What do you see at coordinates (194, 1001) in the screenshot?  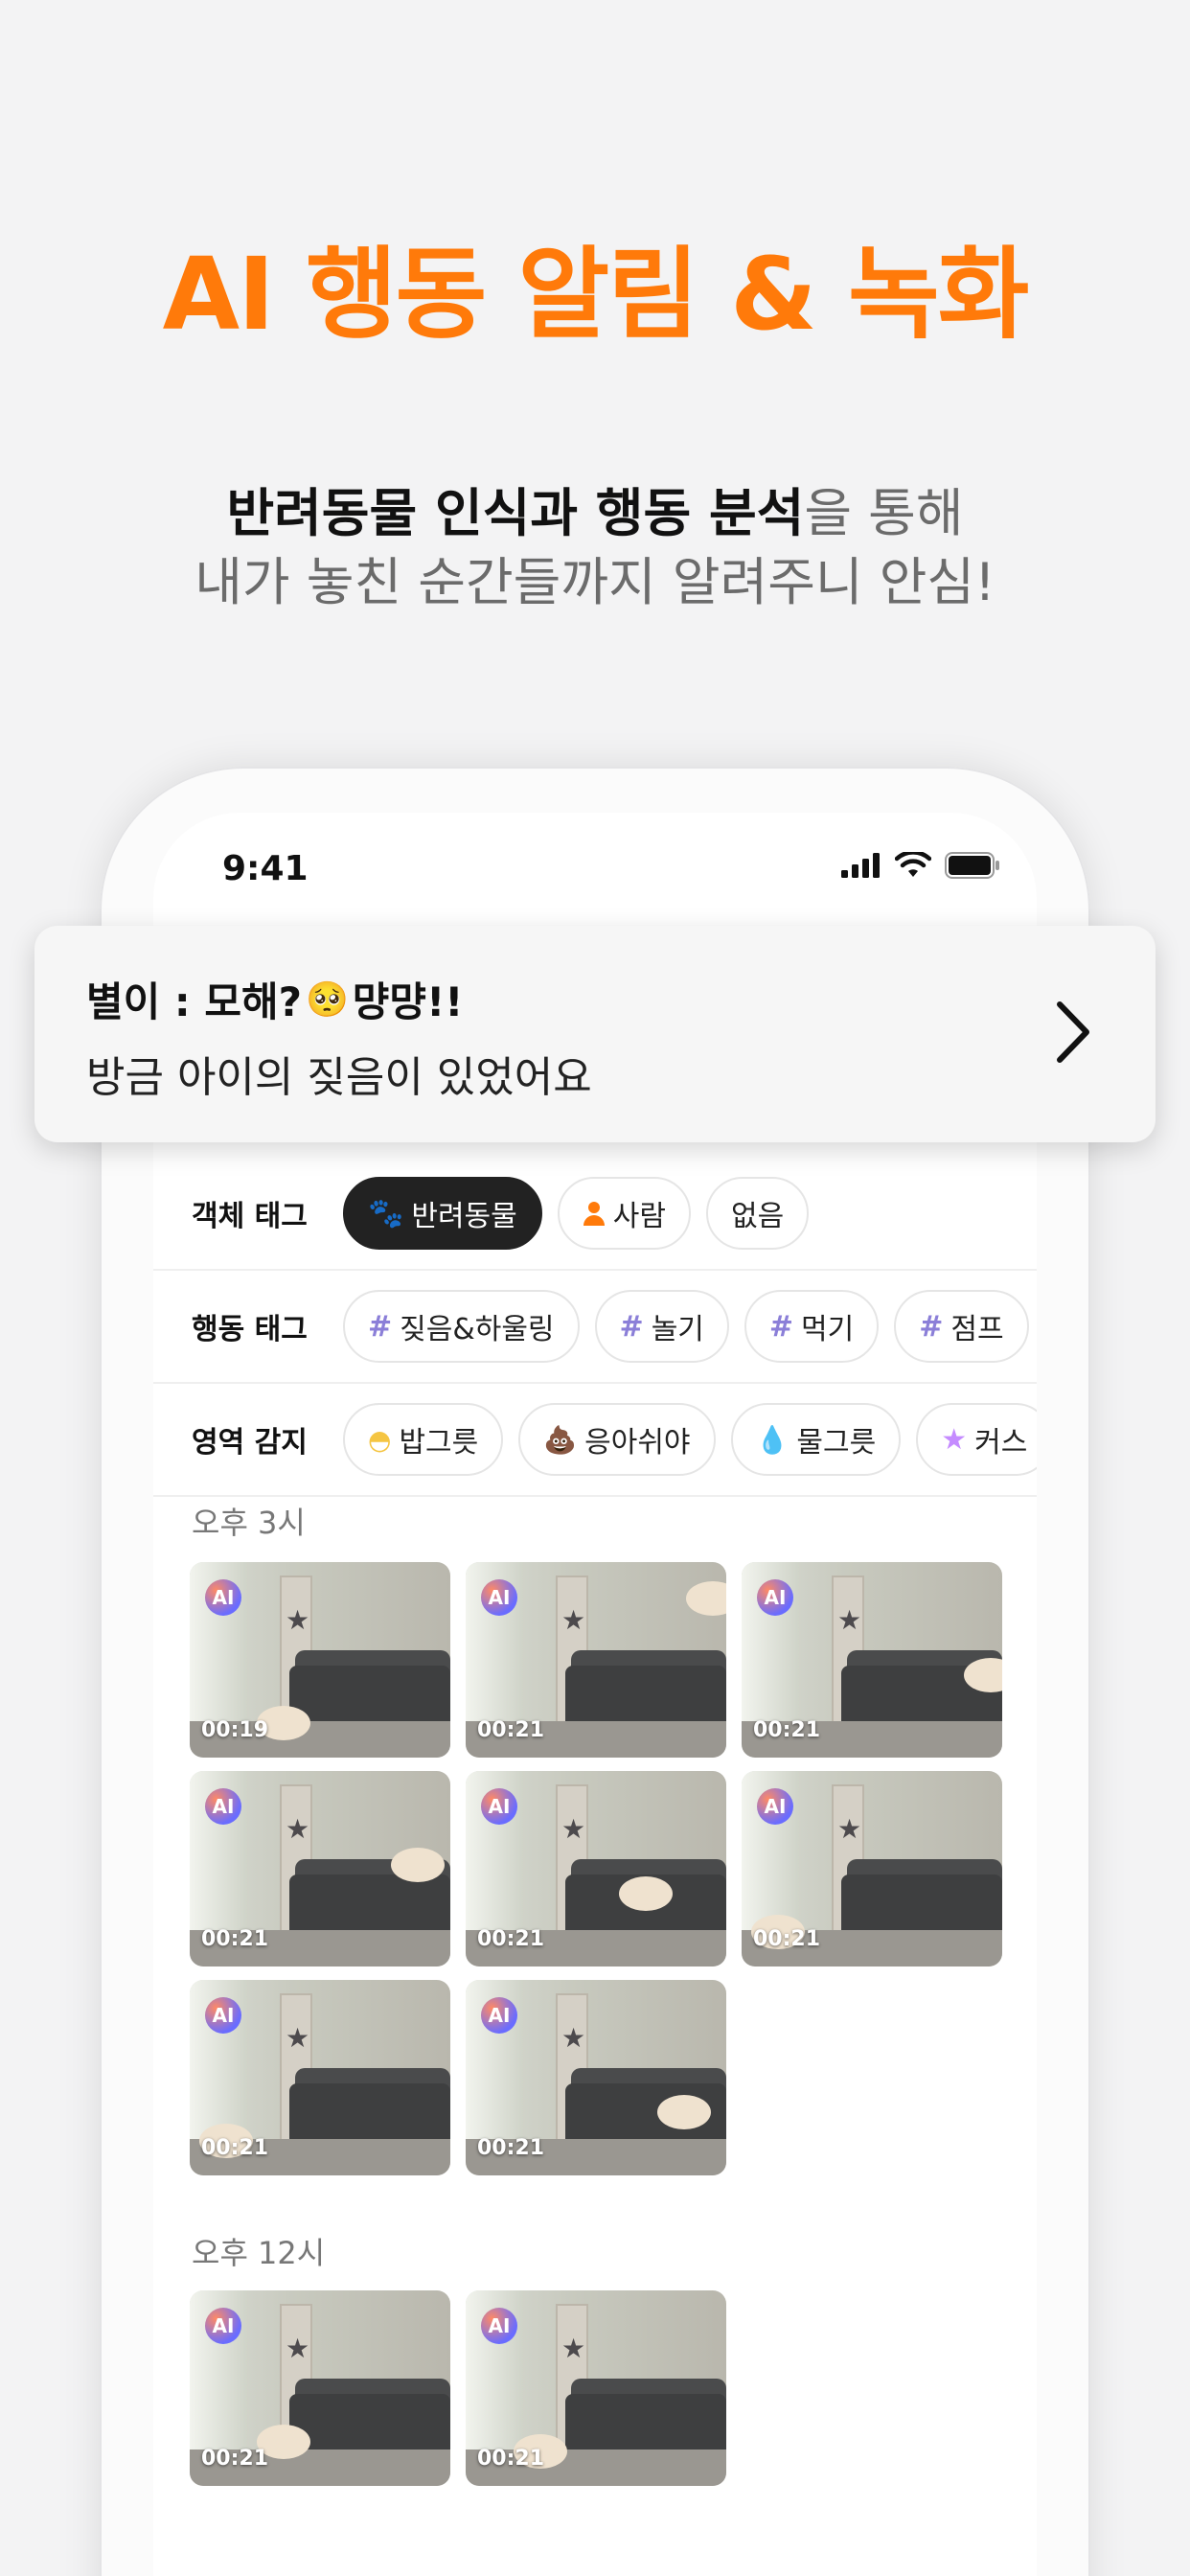 I see `notification-title-text: 별이 : 모해?` at bounding box center [194, 1001].